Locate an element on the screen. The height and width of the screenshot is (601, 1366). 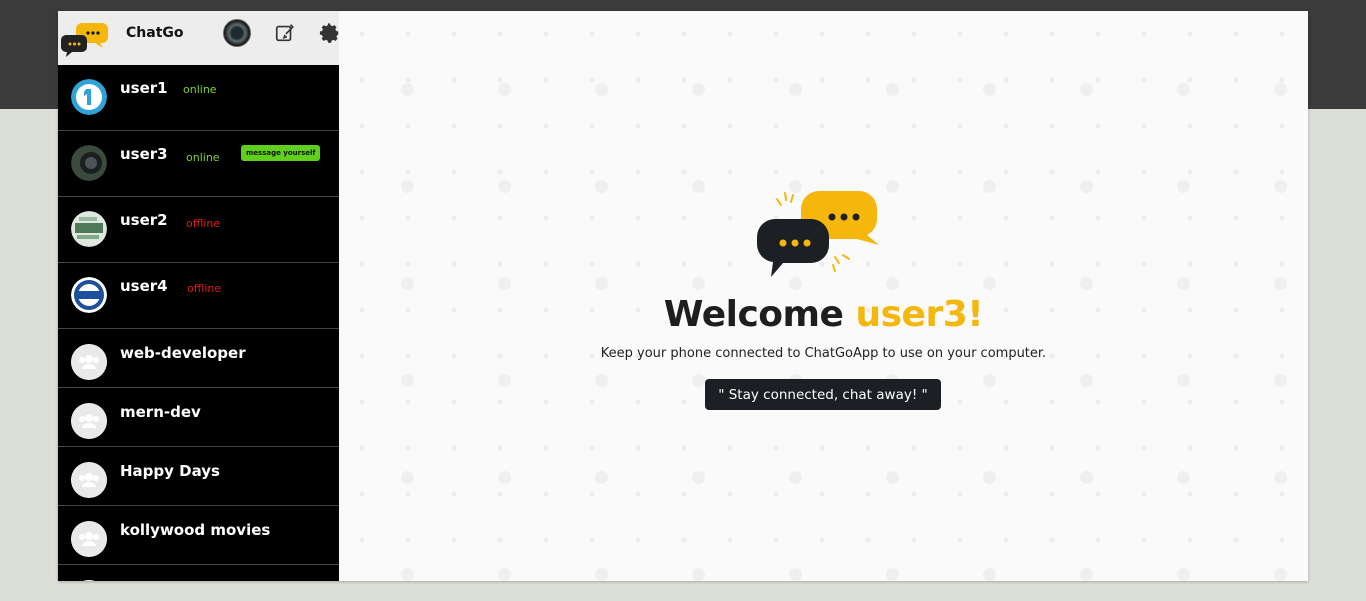
welcome-heading: Welcome user3! is located at coordinates (823, 314).